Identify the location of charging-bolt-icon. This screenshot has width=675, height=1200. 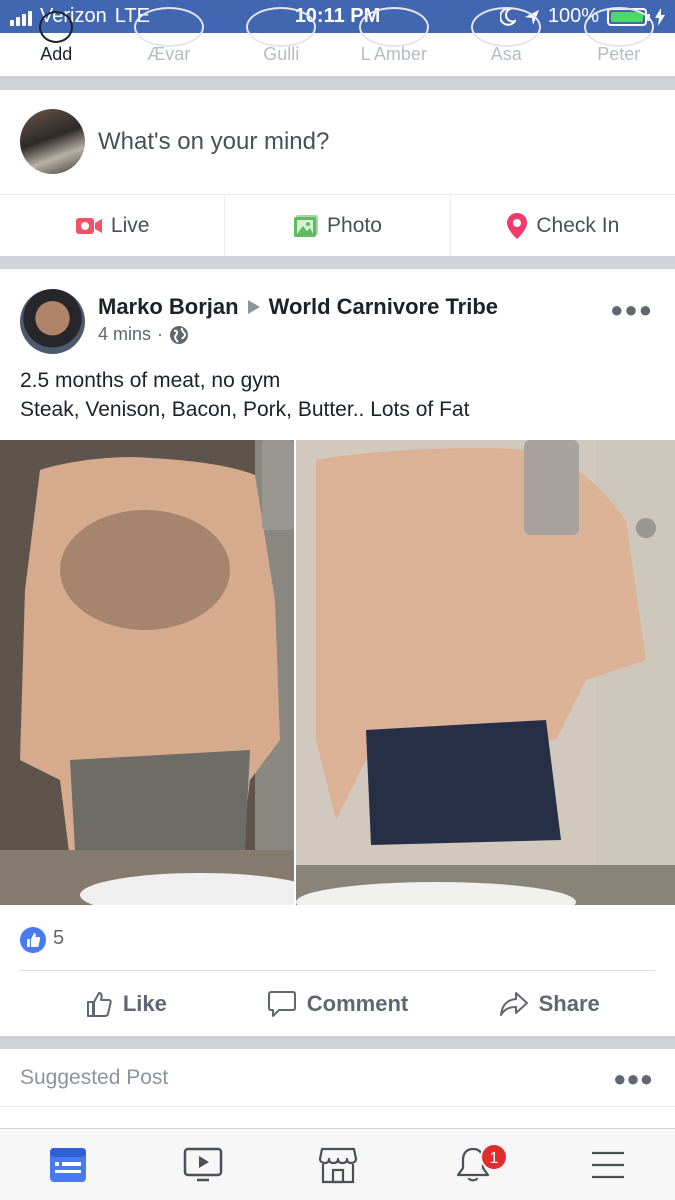
(660, 16).